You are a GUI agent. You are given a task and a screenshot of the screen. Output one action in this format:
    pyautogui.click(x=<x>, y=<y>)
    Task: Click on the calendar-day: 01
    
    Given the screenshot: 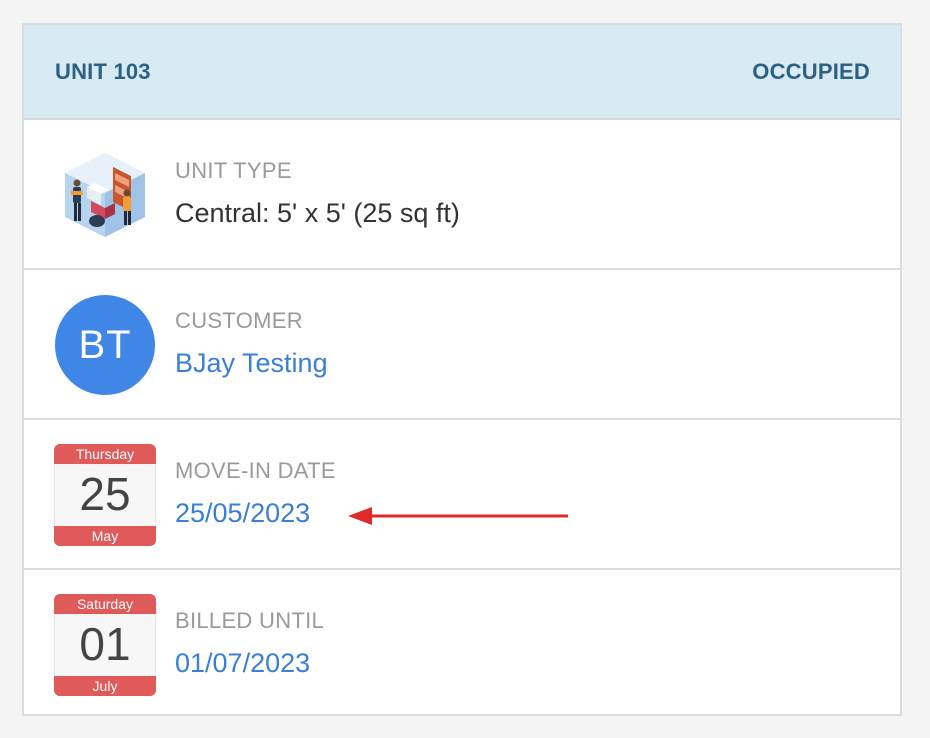 What is the action you would take?
    pyautogui.click(x=105, y=644)
    